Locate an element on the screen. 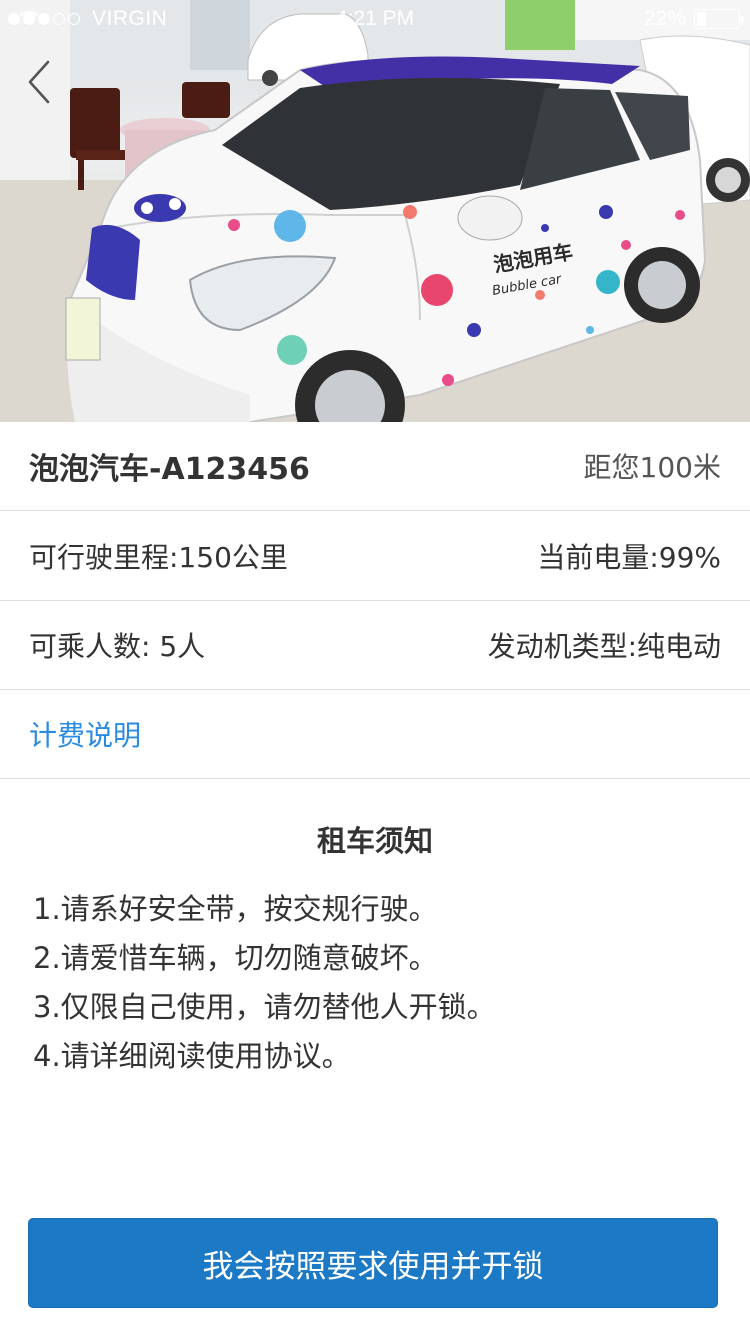 The image size is (750, 1334). car-distance: 距您100米 is located at coordinates (652, 467).